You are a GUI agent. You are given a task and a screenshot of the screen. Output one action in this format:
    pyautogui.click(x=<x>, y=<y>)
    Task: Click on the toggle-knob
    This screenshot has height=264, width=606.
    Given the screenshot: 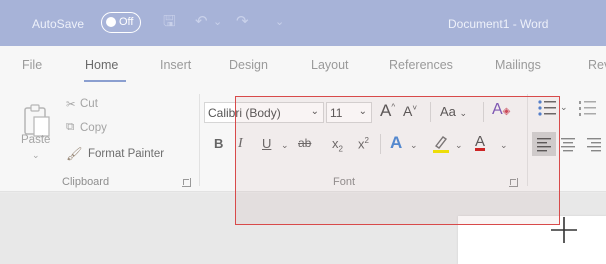 What is the action you would take?
    pyautogui.click(x=111, y=22)
    